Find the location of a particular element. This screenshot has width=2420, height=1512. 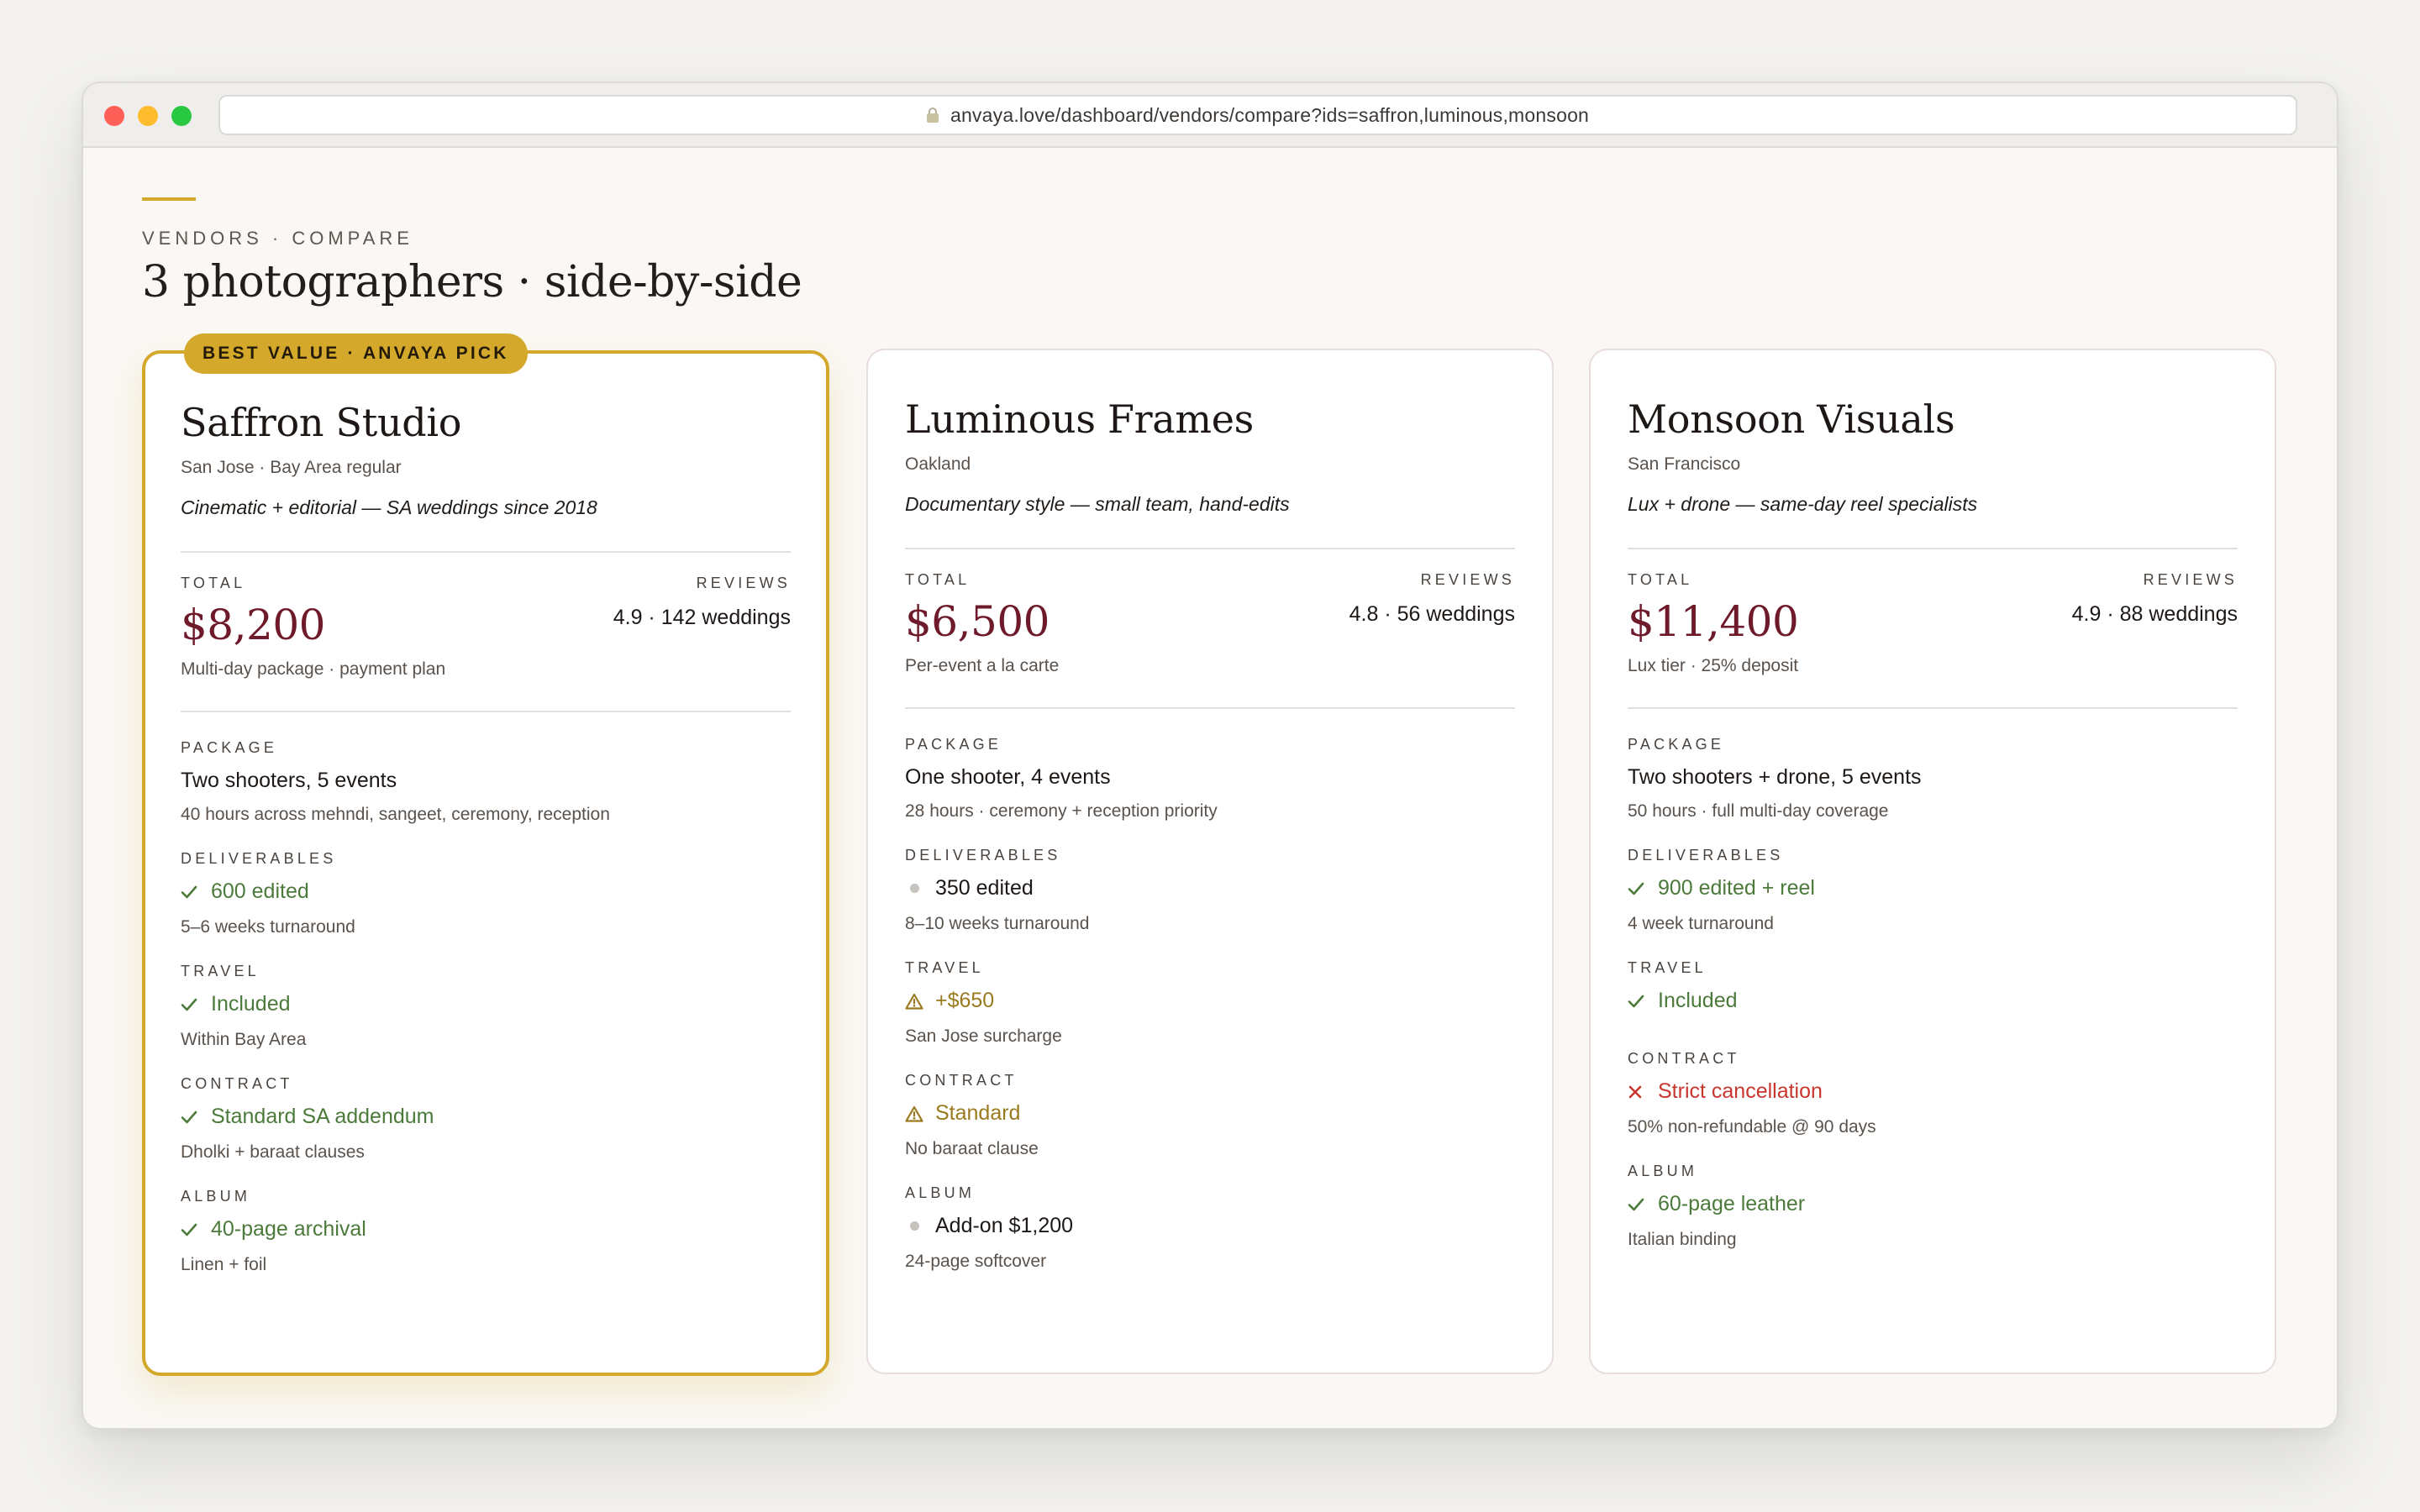

package-value: Two shooters, 5 events is located at coordinates (289, 780).